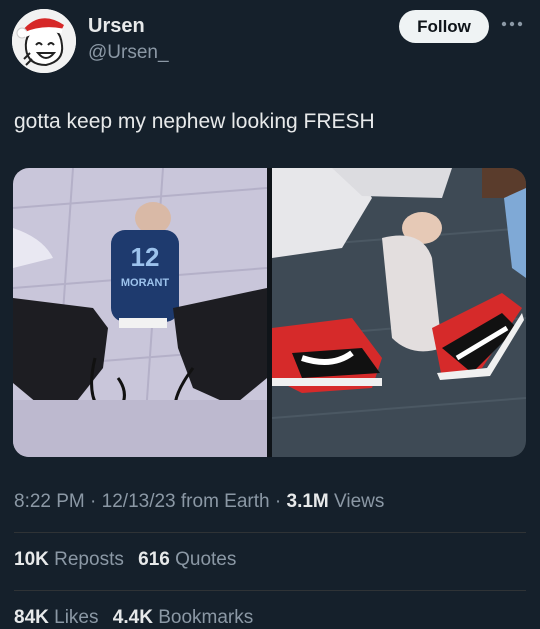 This screenshot has width=540, height=629. Describe the element at coordinates (206, 617) in the screenshot. I see `bookmarks-label: Bookmarks` at that location.